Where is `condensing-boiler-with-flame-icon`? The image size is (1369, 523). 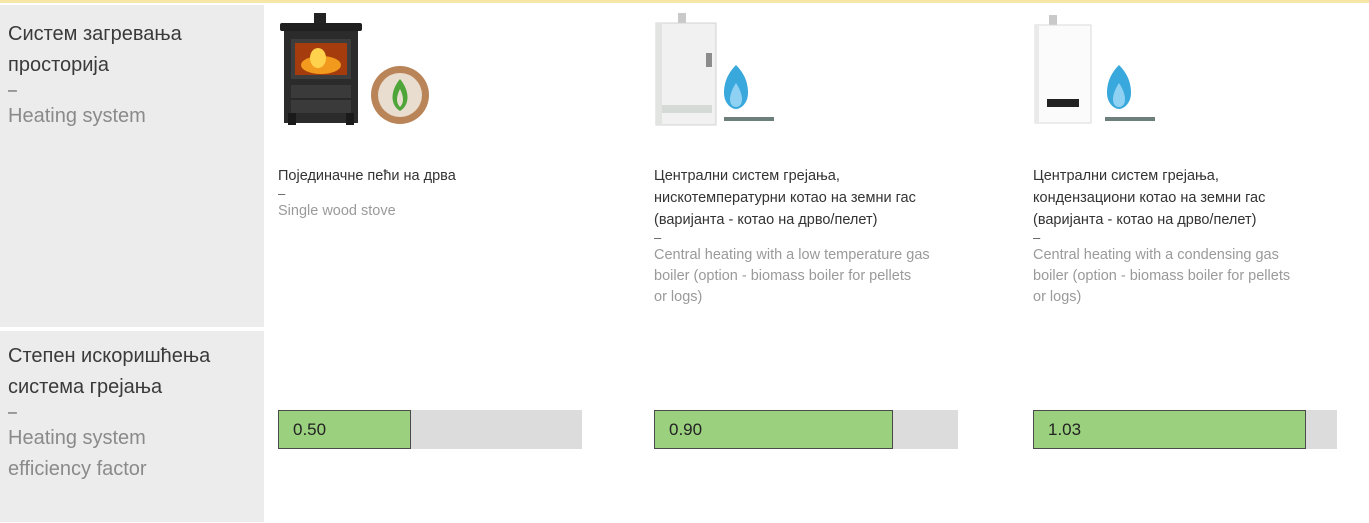
condensing-boiler-with-flame-icon is located at coordinates (1094, 69).